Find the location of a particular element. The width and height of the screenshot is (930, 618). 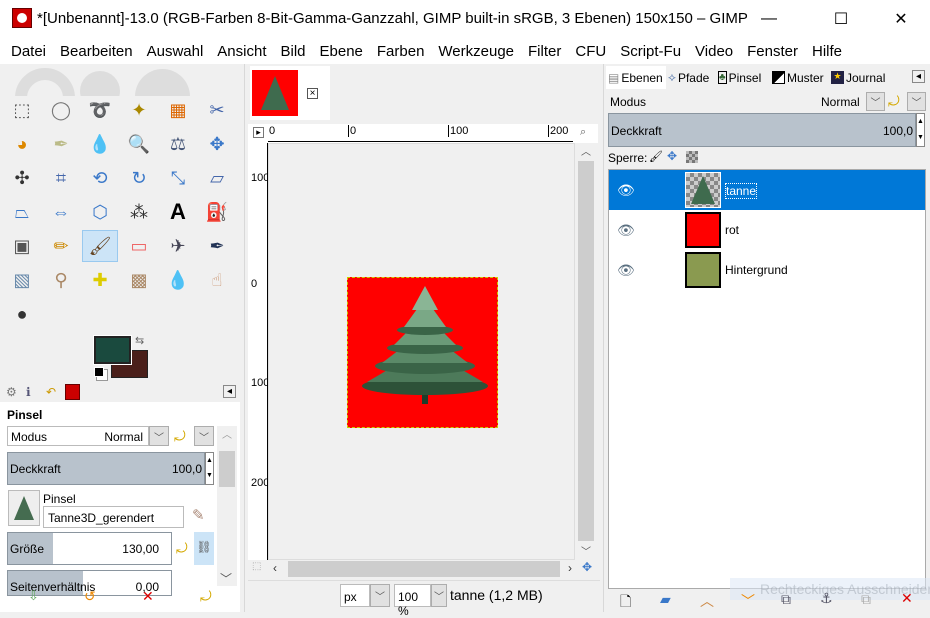

menu-werkzeuge: Werkzeuge is located at coordinates (476, 51).